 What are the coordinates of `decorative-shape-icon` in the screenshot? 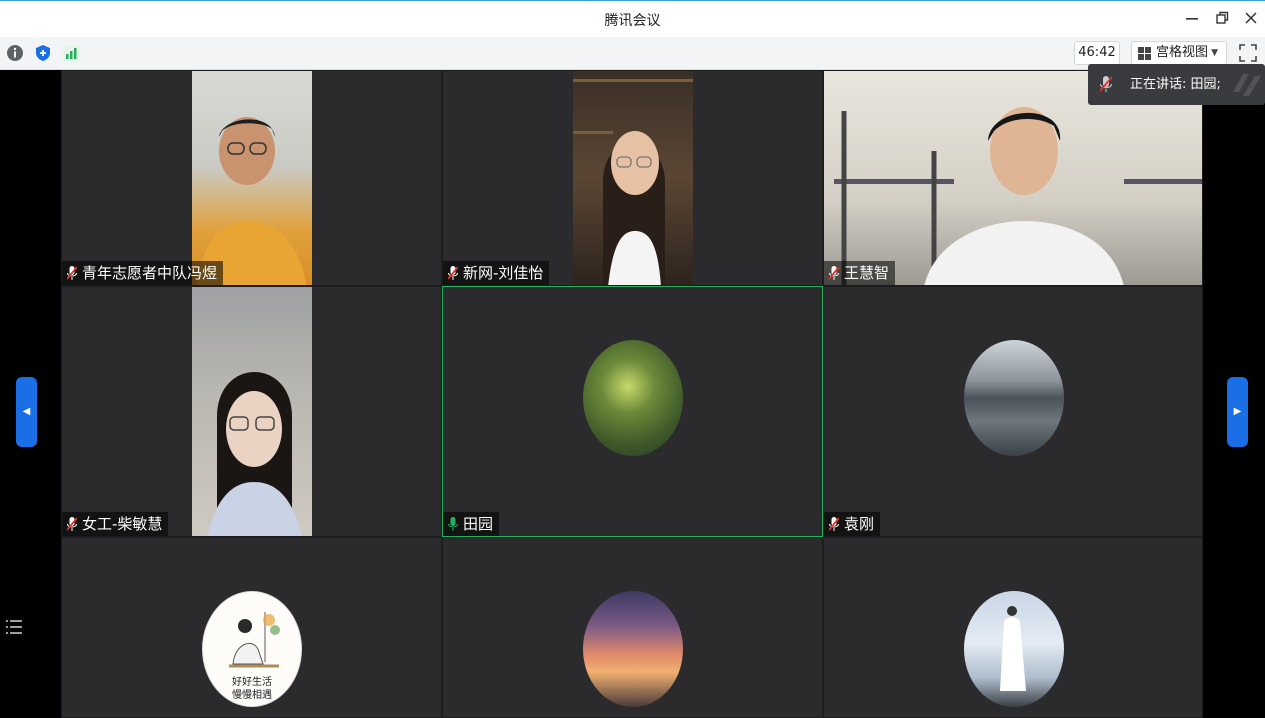 It's located at (1247, 85).